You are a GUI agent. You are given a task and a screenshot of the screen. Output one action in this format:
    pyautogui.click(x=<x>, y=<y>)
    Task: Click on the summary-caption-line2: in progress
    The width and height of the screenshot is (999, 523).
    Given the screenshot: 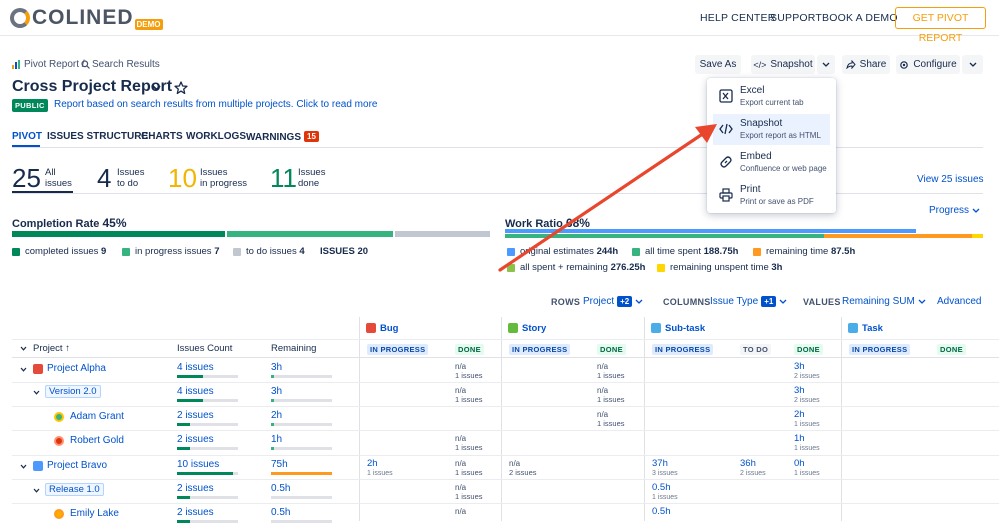 What is the action you would take?
    pyautogui.click(x=223, y=183)
    